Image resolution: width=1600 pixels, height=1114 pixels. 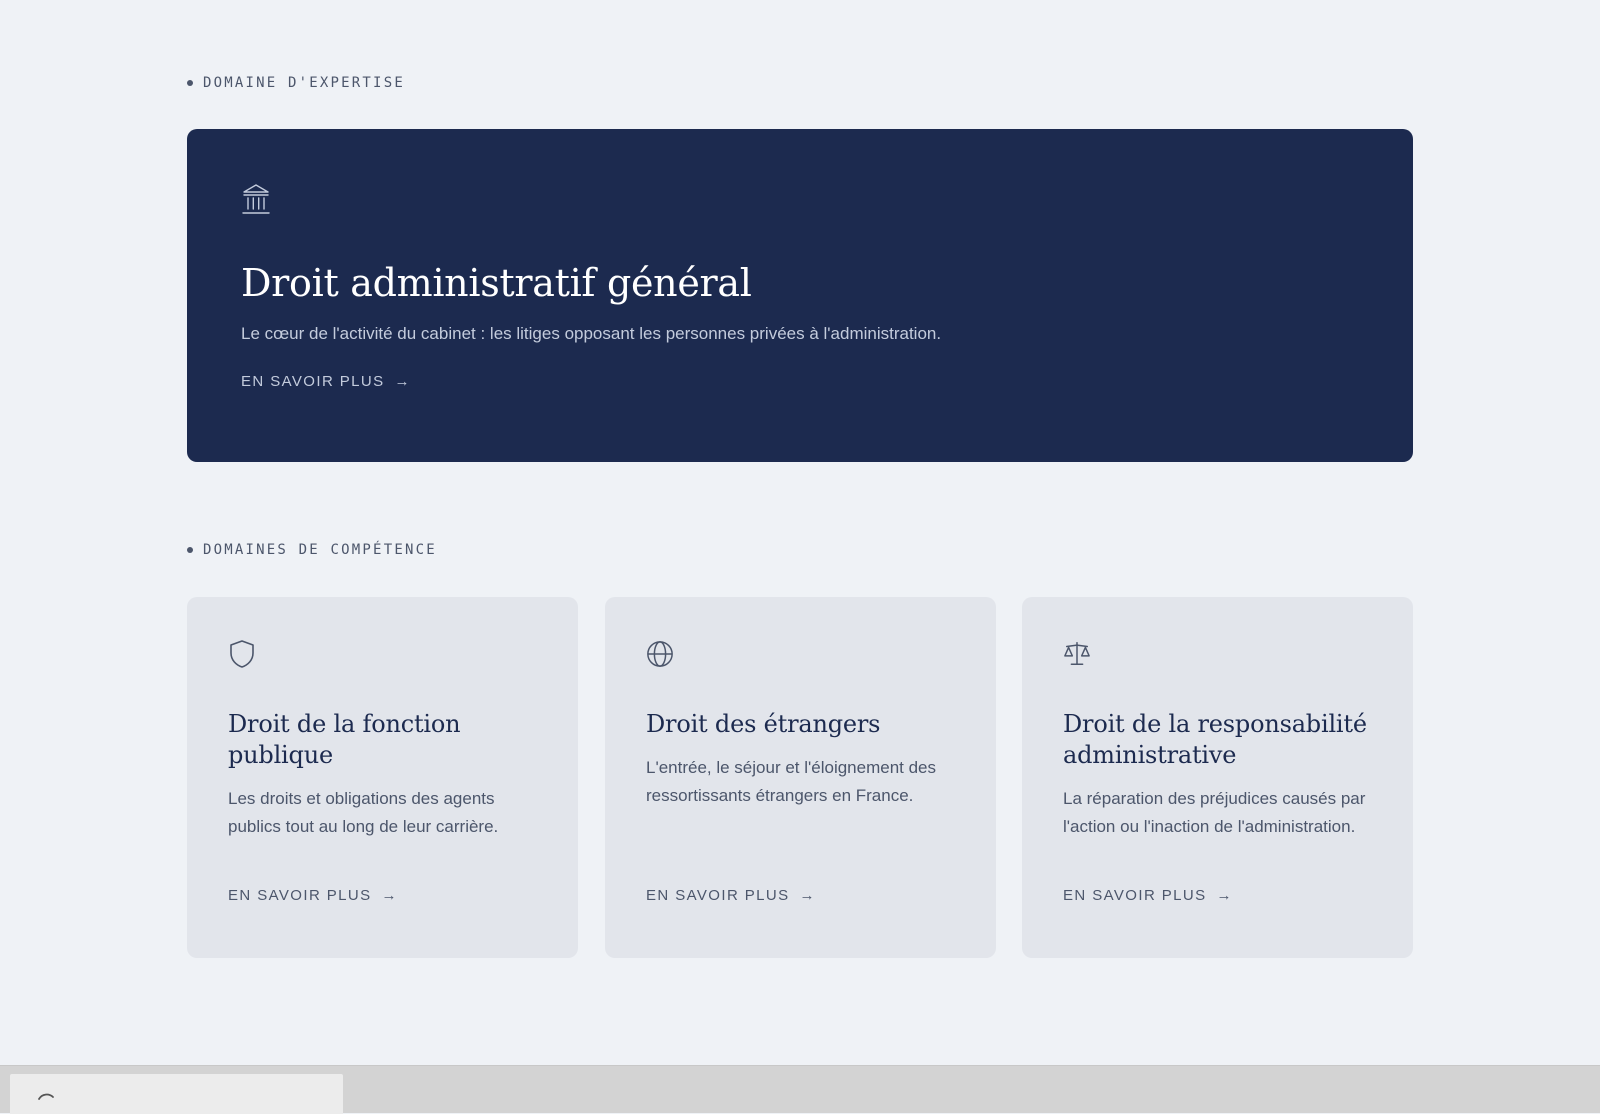 I want to click on shield-icon, so click(x=242, y=654).